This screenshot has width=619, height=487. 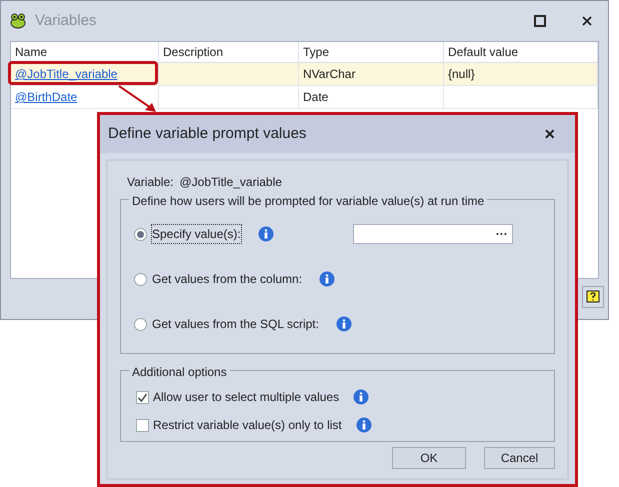 What do you see at coordinates (246, 397) in the screenshot?
I see `checkbox-label: Allow user to select multiple values` at bounding box center [246, 397].